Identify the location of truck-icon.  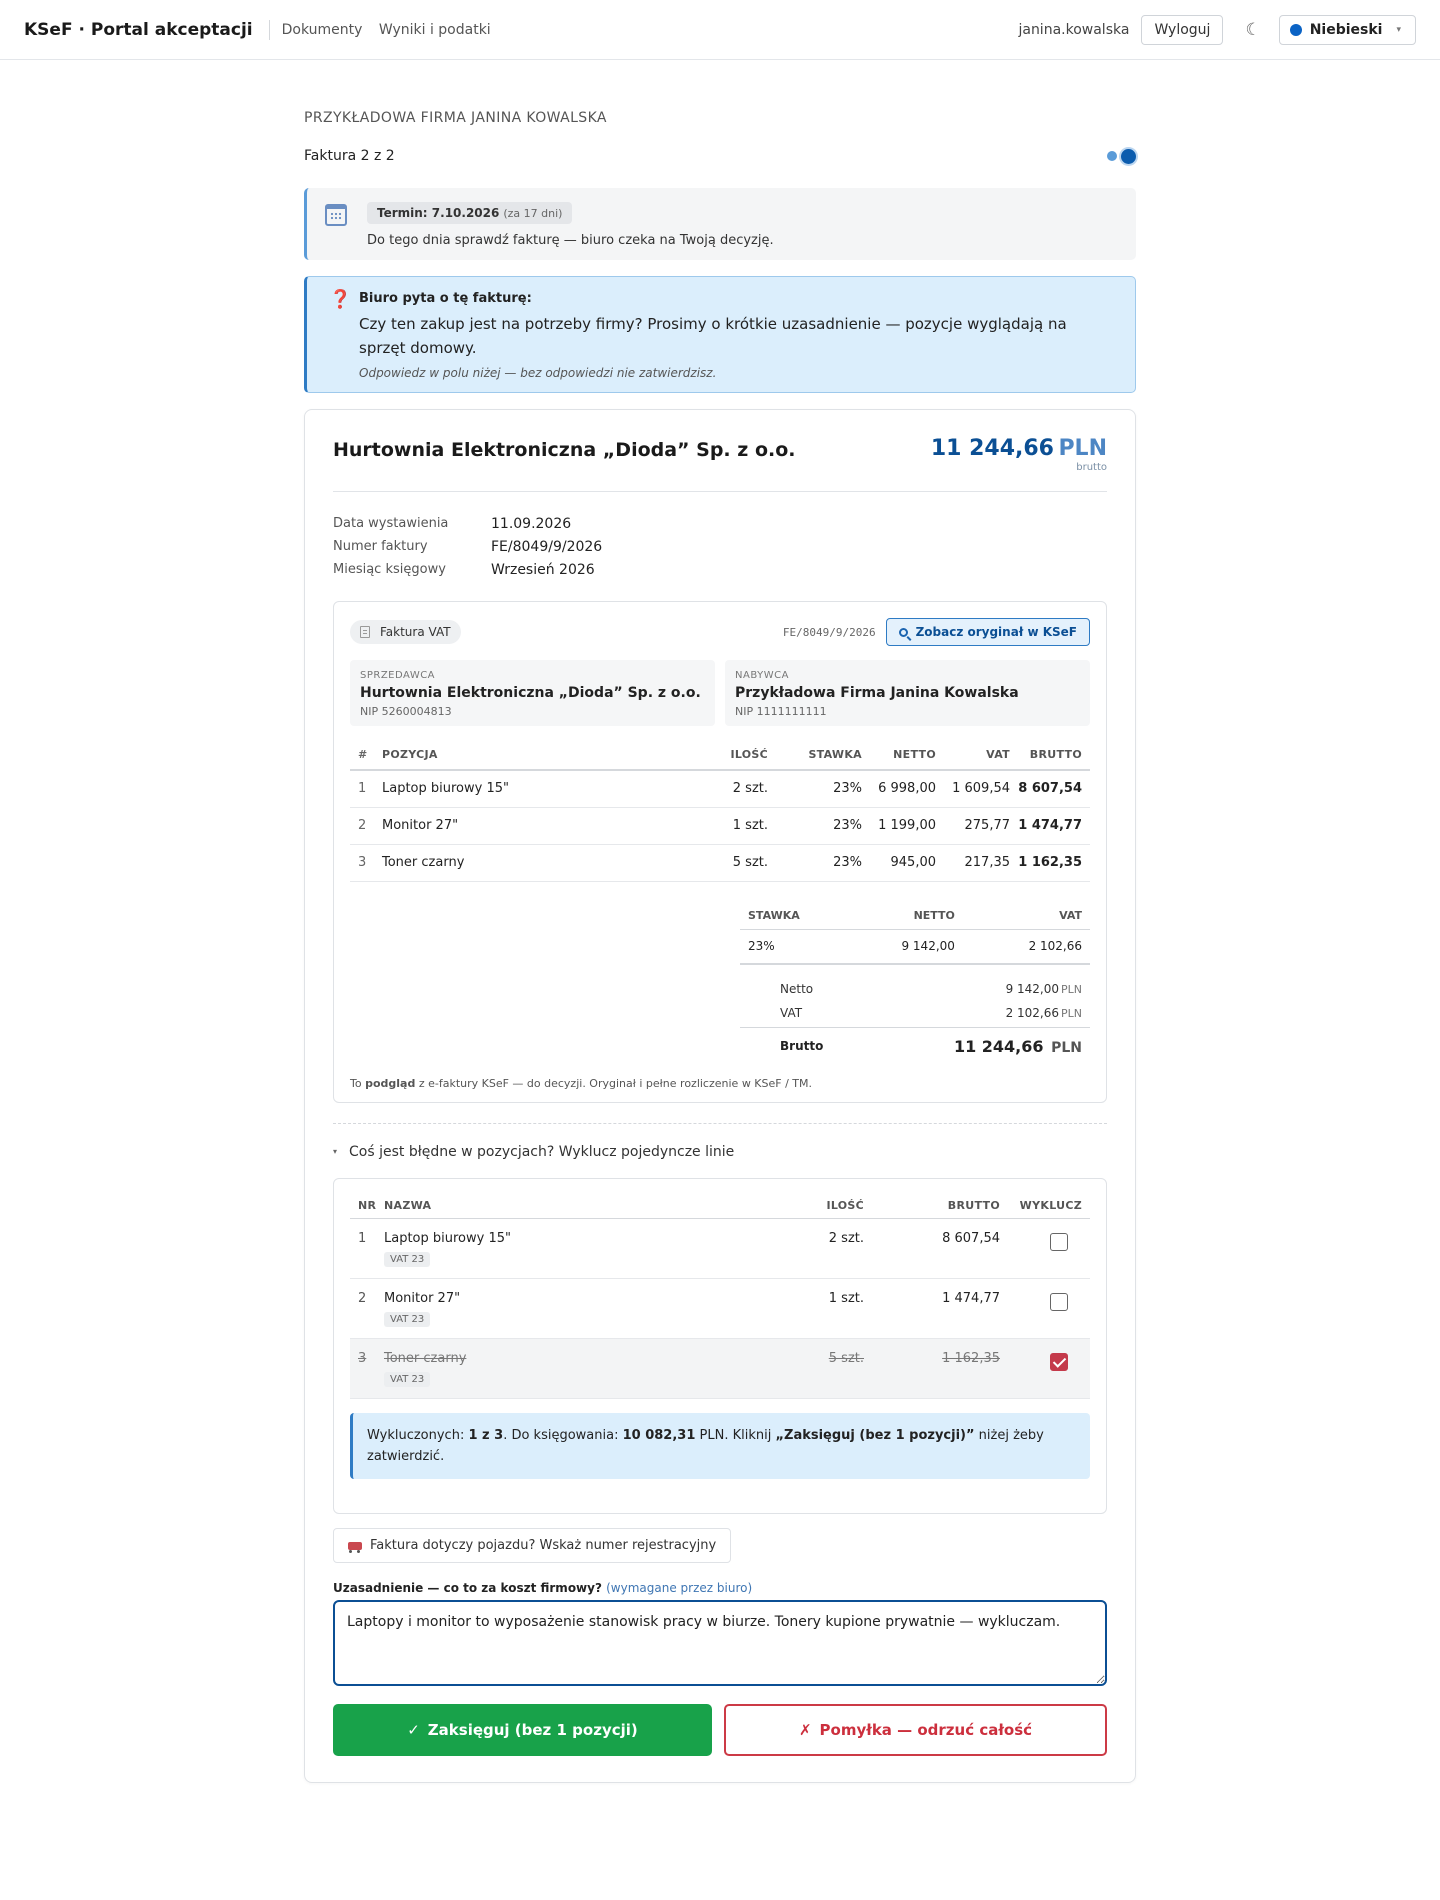
(355, 1547).